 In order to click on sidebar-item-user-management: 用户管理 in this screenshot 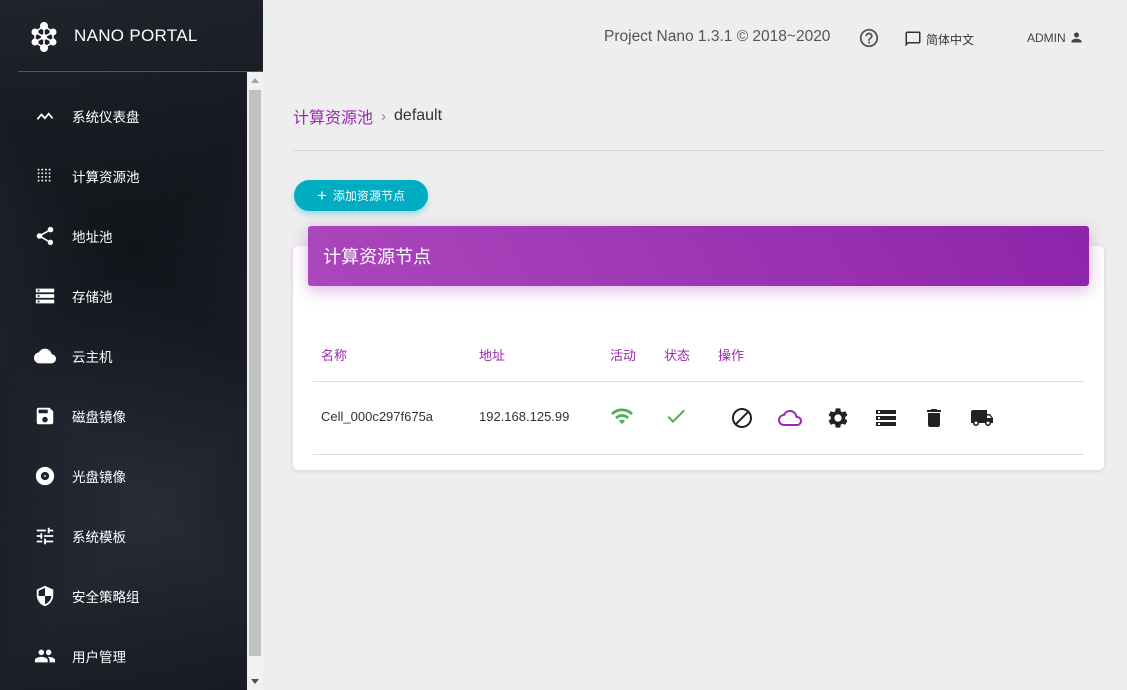, I will do `click(132, 656)`.